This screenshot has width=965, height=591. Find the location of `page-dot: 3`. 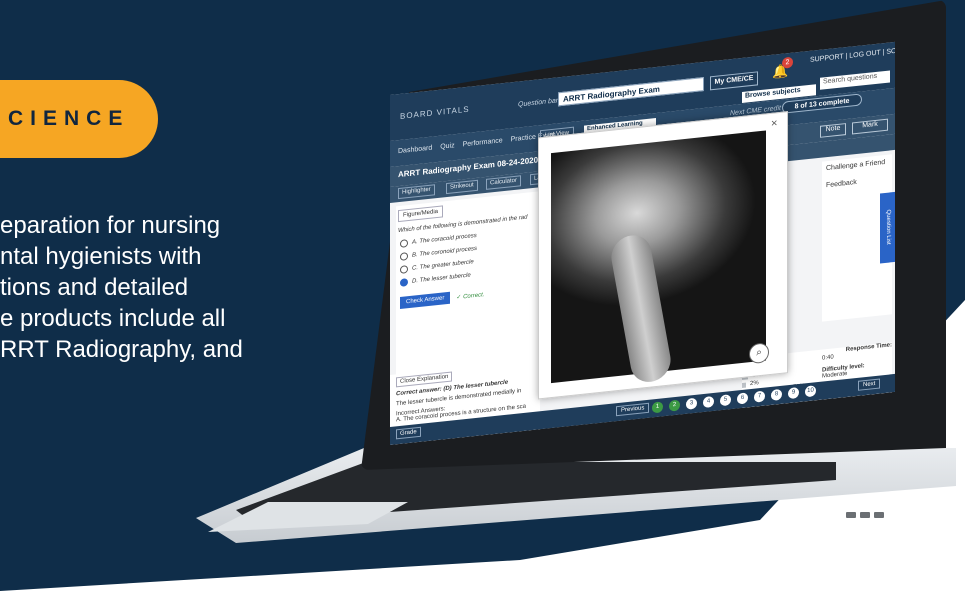

page-dot: 3 is located at coordinates (691, 403).